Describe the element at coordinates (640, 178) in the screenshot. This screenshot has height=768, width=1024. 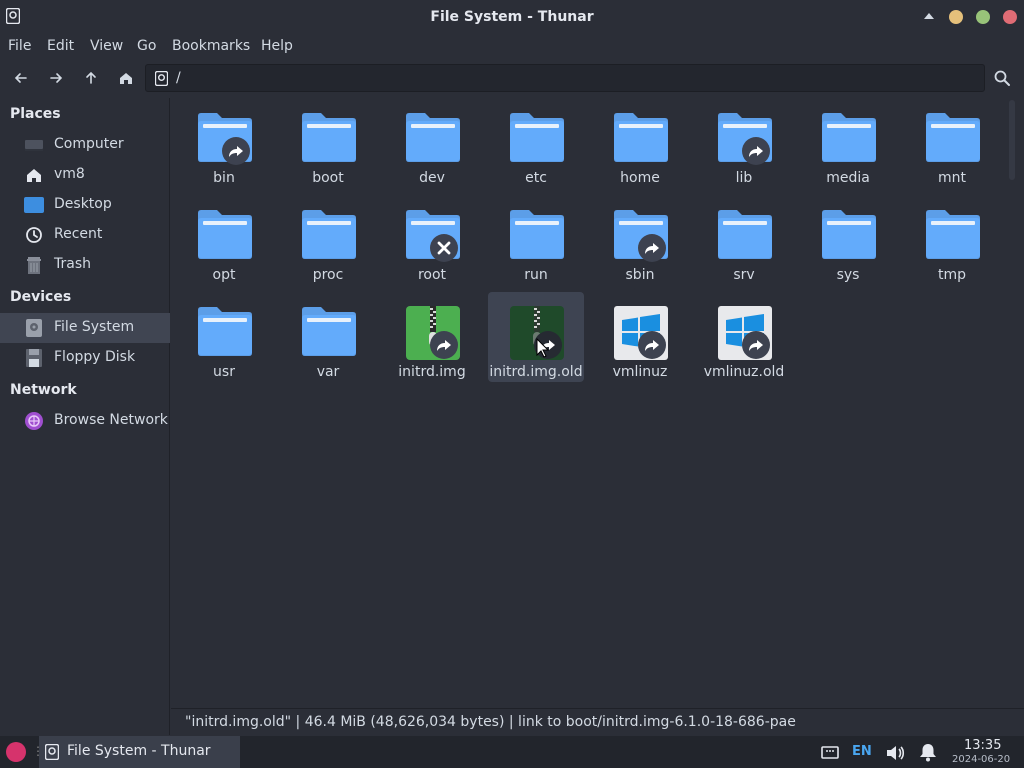
I see `file-name: home` at that location.